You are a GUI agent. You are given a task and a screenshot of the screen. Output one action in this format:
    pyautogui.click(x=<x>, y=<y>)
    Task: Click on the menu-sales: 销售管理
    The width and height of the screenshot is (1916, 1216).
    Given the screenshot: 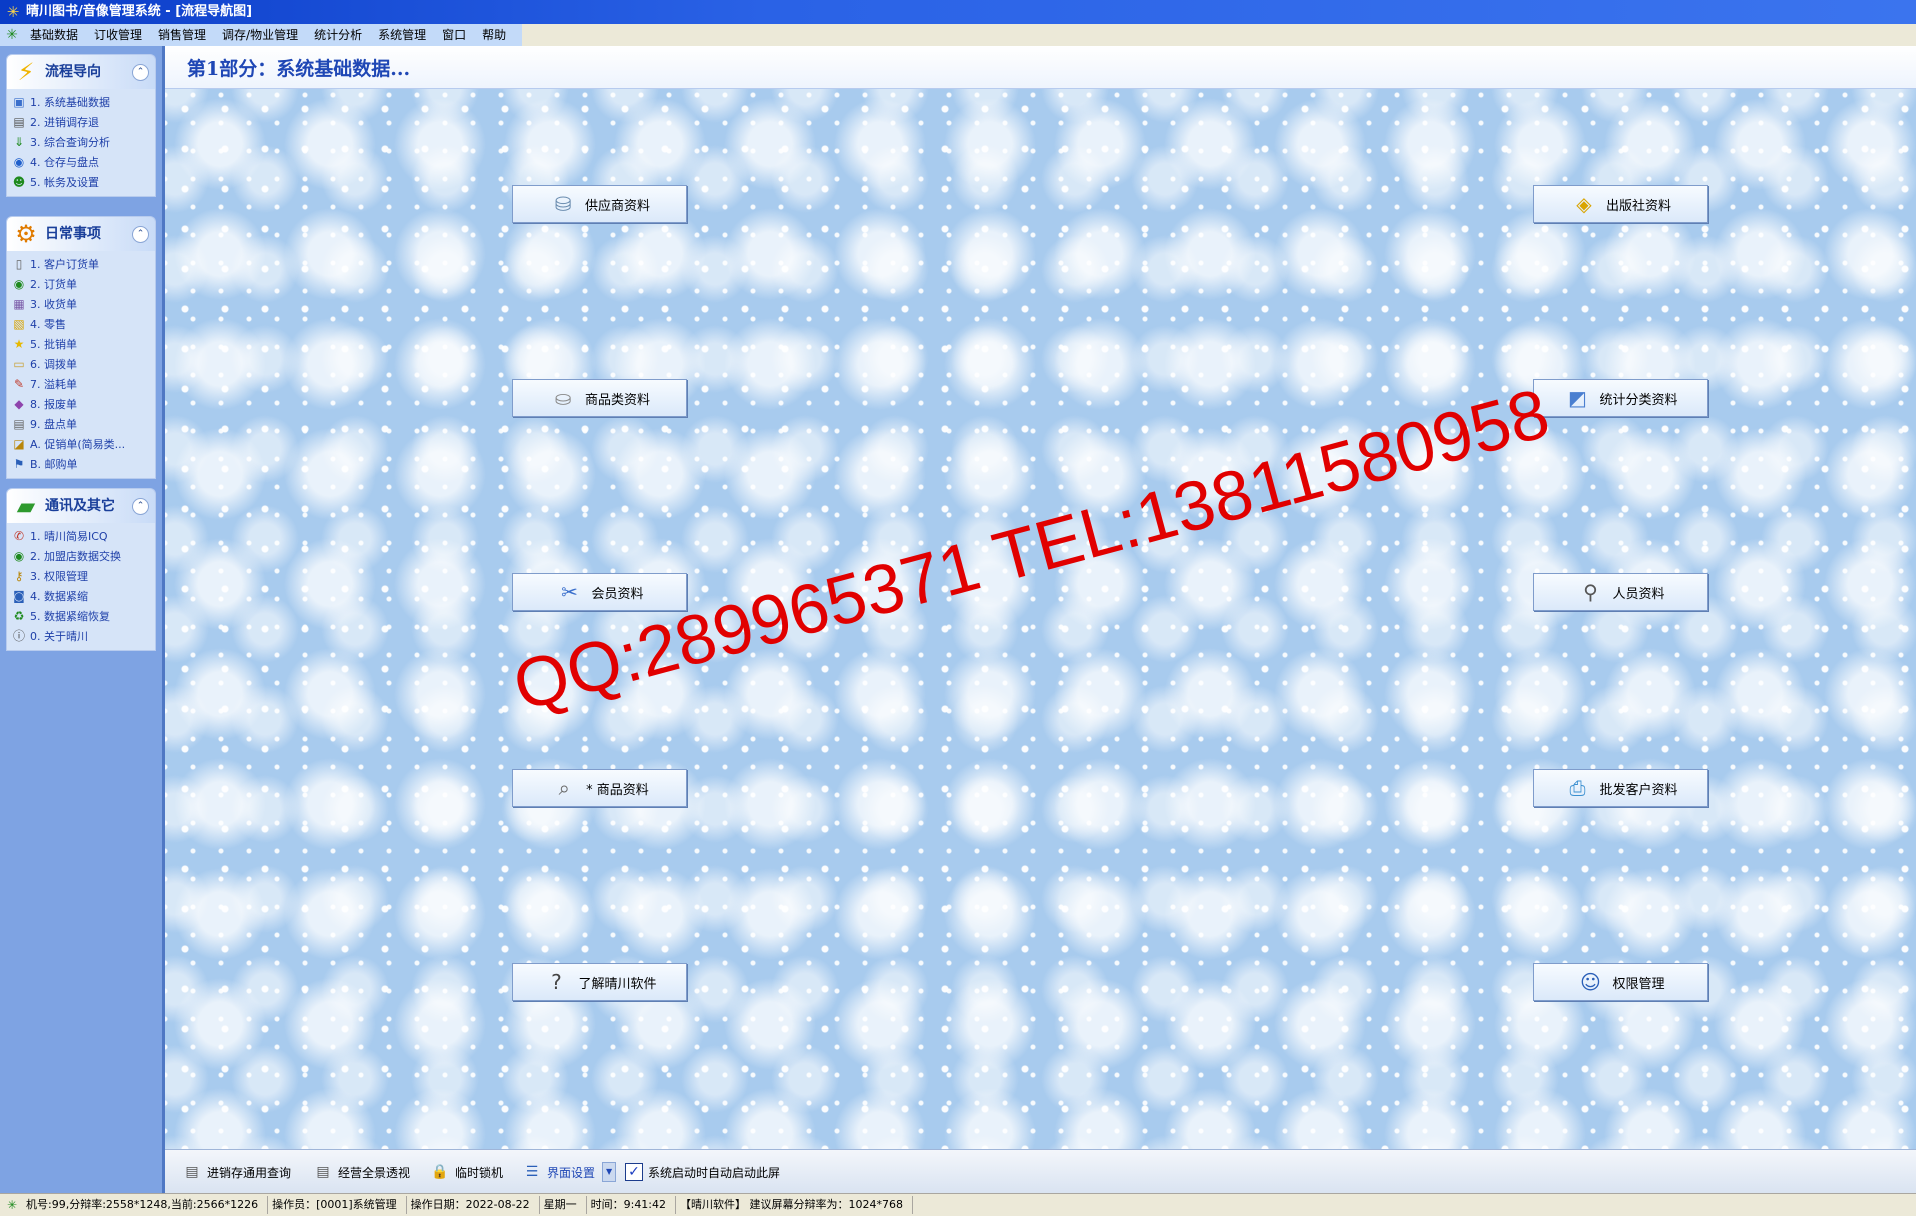 What is the action you would take?
    pyautogui.click(x=182, y=35)
    